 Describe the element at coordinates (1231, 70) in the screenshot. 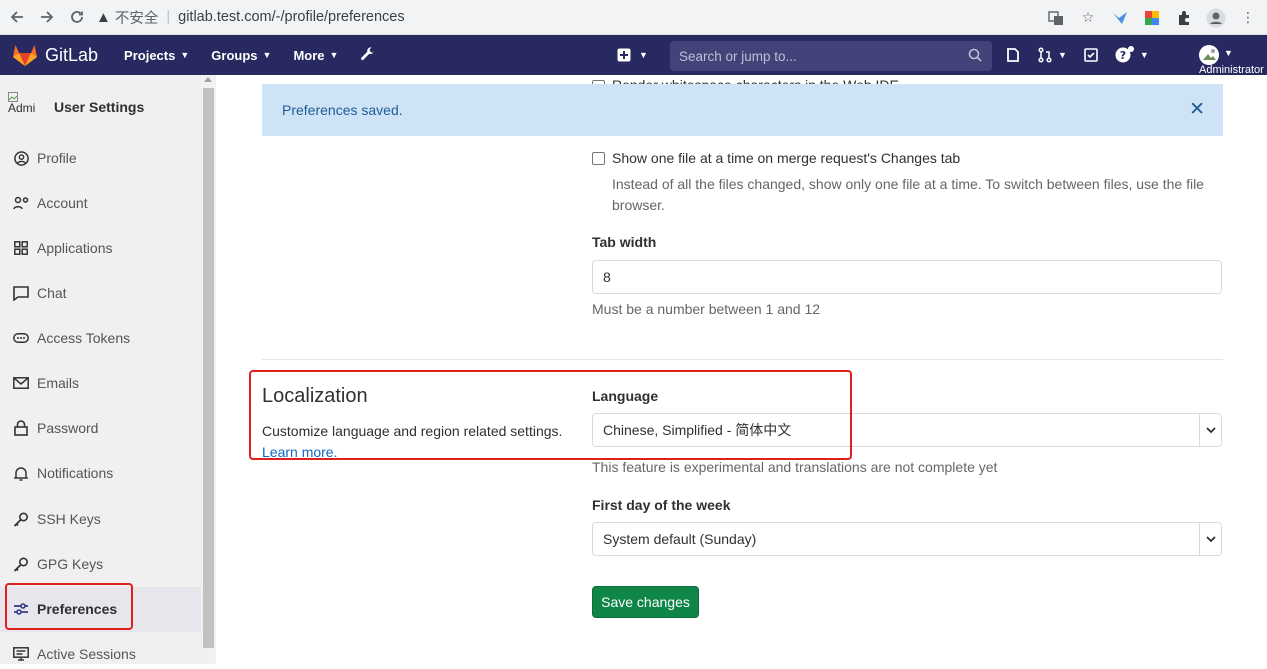

I see `user-name: Administrator` at that location.